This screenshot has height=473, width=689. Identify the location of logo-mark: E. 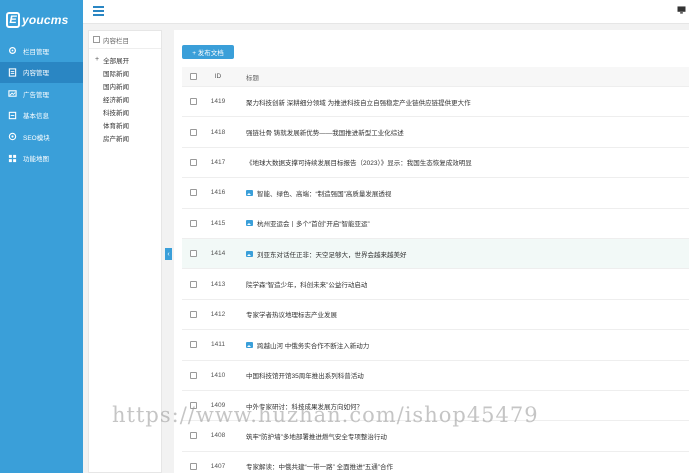
(13, 20).